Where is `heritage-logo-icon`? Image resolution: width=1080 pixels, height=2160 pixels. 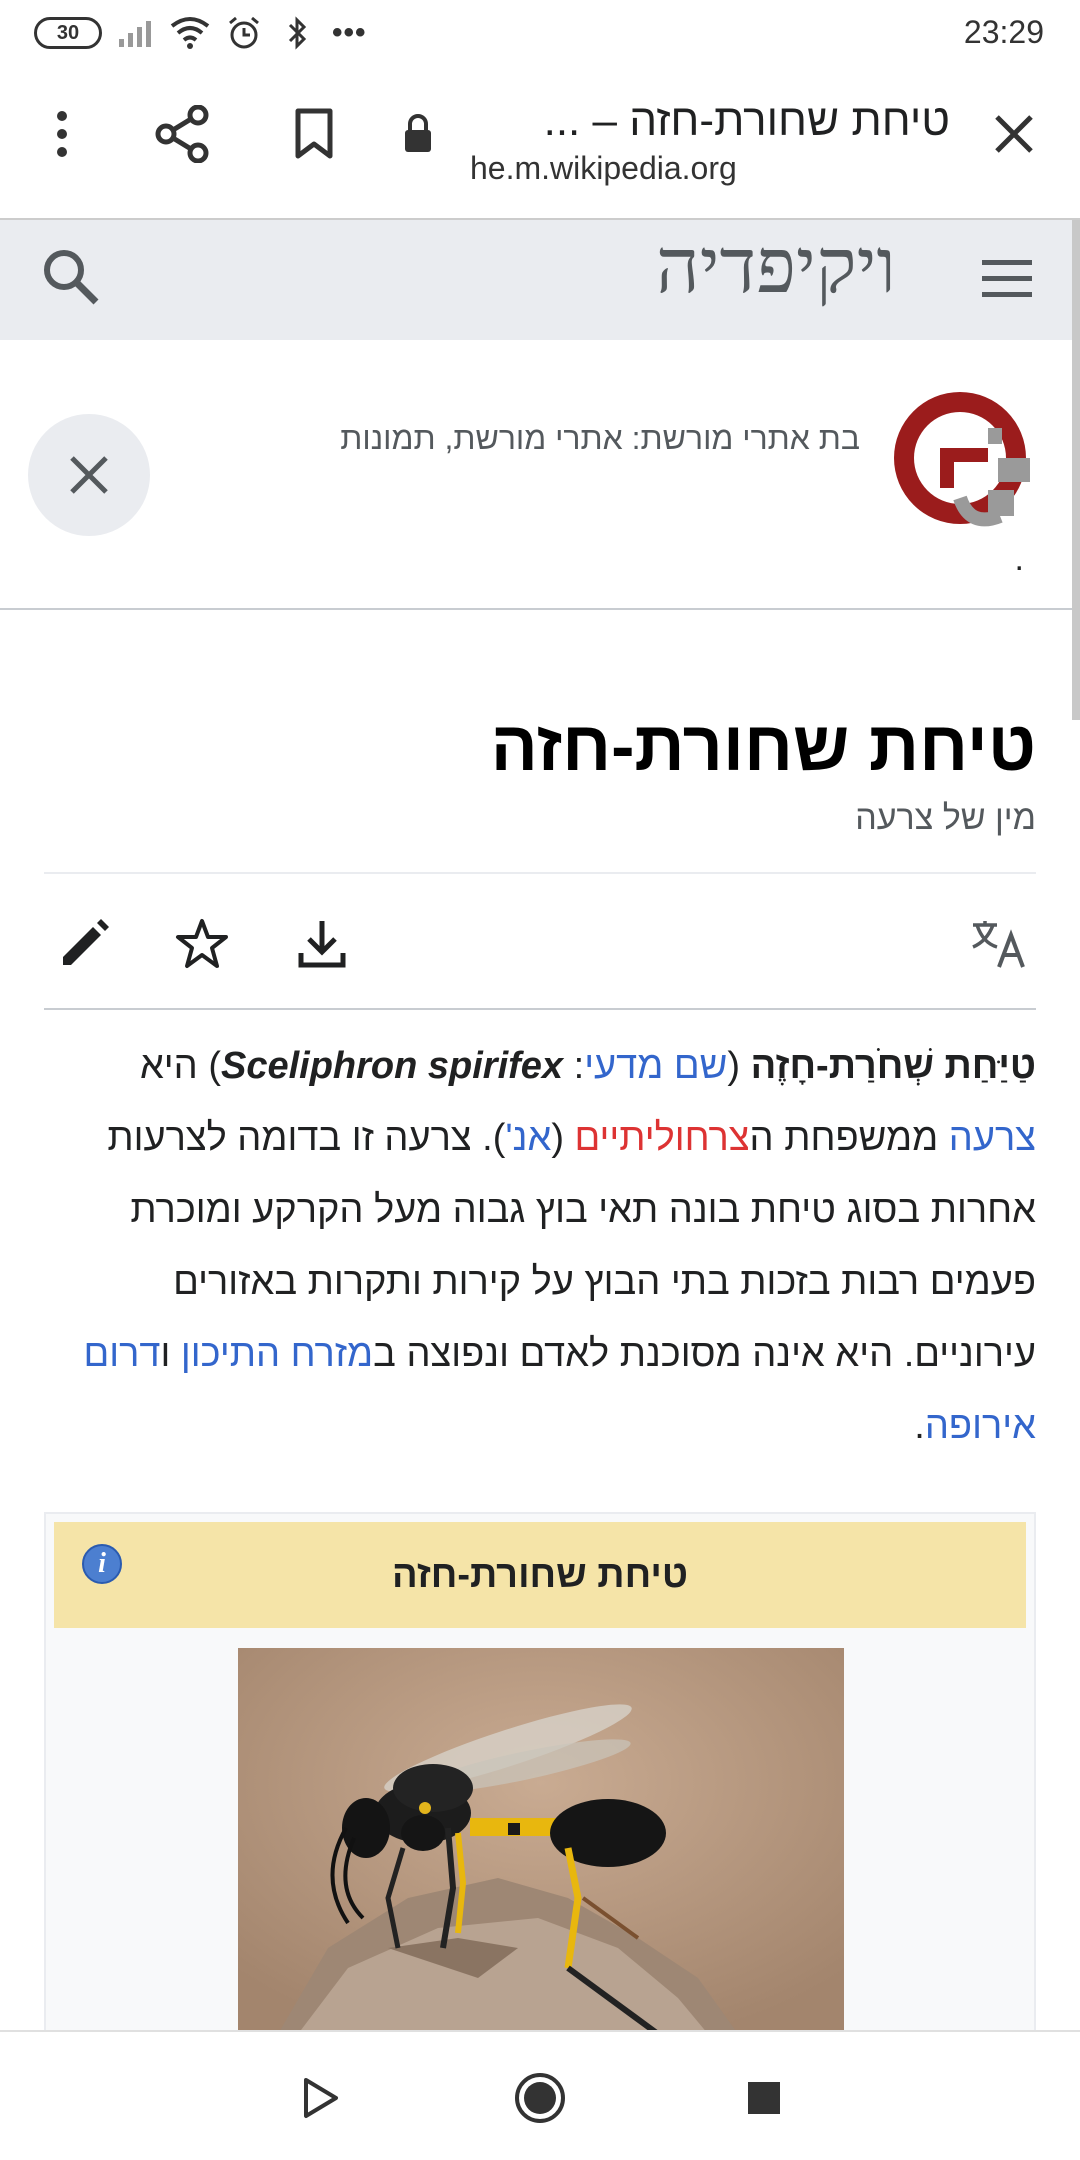
heritage-logo-icon is located at coordinates (965, 463).